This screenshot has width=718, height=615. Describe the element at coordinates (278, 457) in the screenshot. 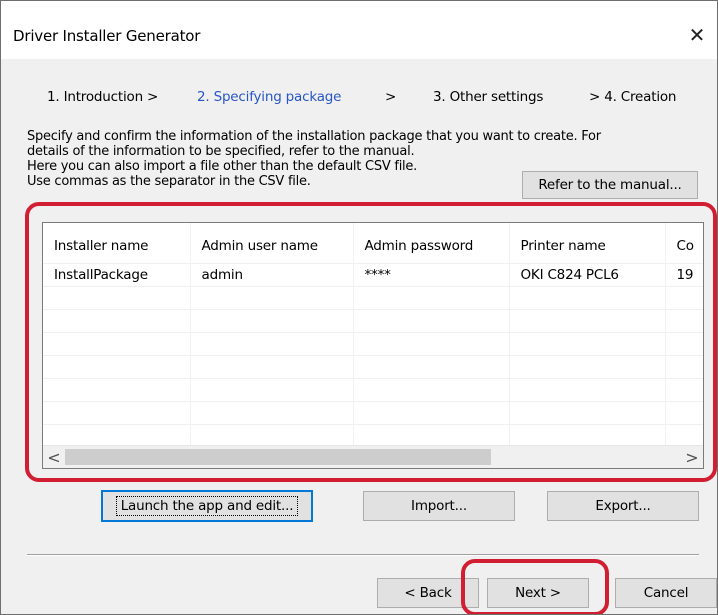

I see `scrollbar-thumb` at that location.